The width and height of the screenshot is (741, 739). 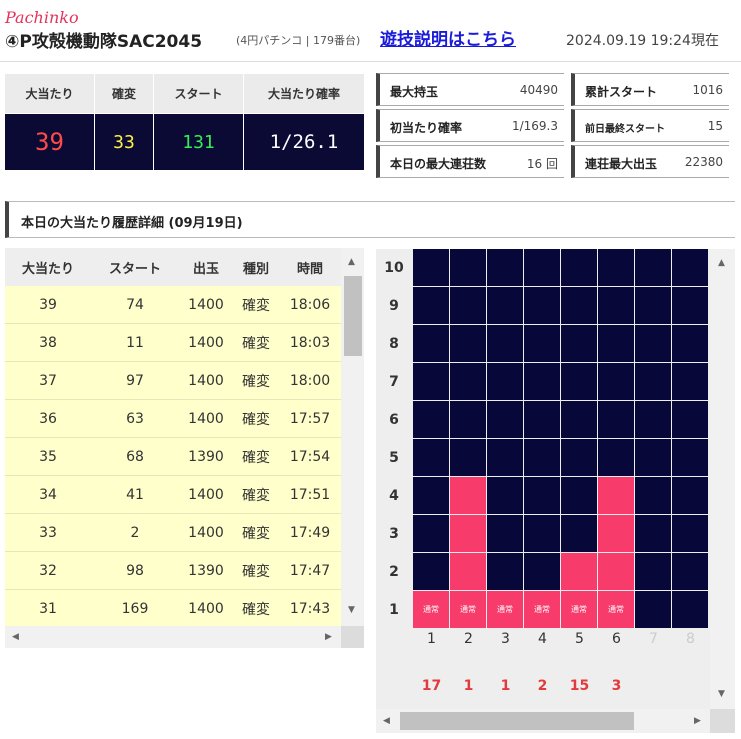 What do you see at coordinates (173, 637) in the screenshot?
I see `history-horizontal-scrollbar: ◀ ▶` at bounding box center [173, 637].